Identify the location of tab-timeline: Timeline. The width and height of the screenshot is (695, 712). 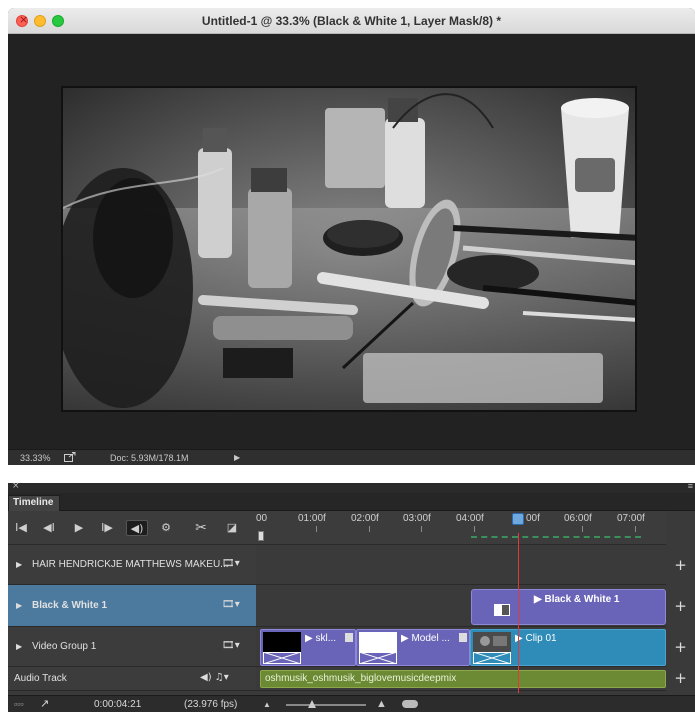
(34, 503).